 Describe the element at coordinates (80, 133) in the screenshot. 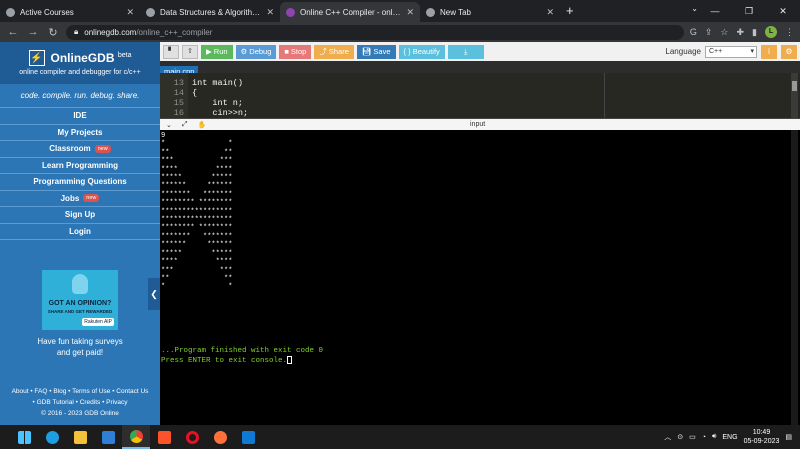

I see `sidebar-item-my-projects: My Projects` at that location.